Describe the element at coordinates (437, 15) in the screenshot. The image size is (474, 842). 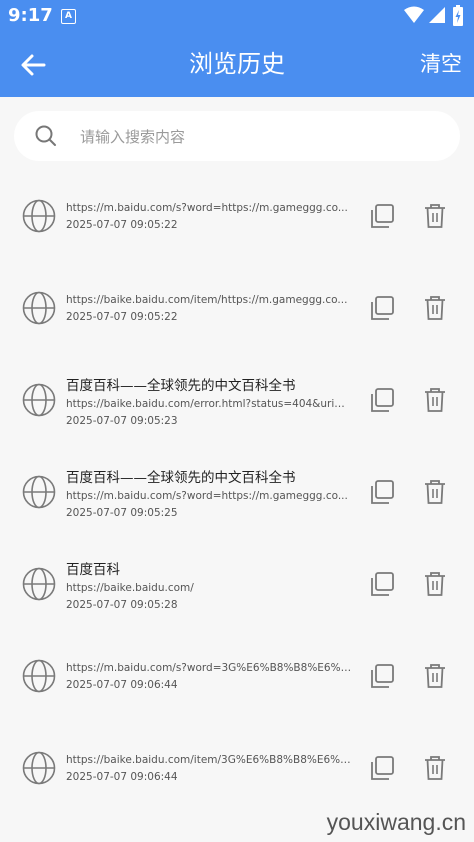
I see `signal-icon` at that location.